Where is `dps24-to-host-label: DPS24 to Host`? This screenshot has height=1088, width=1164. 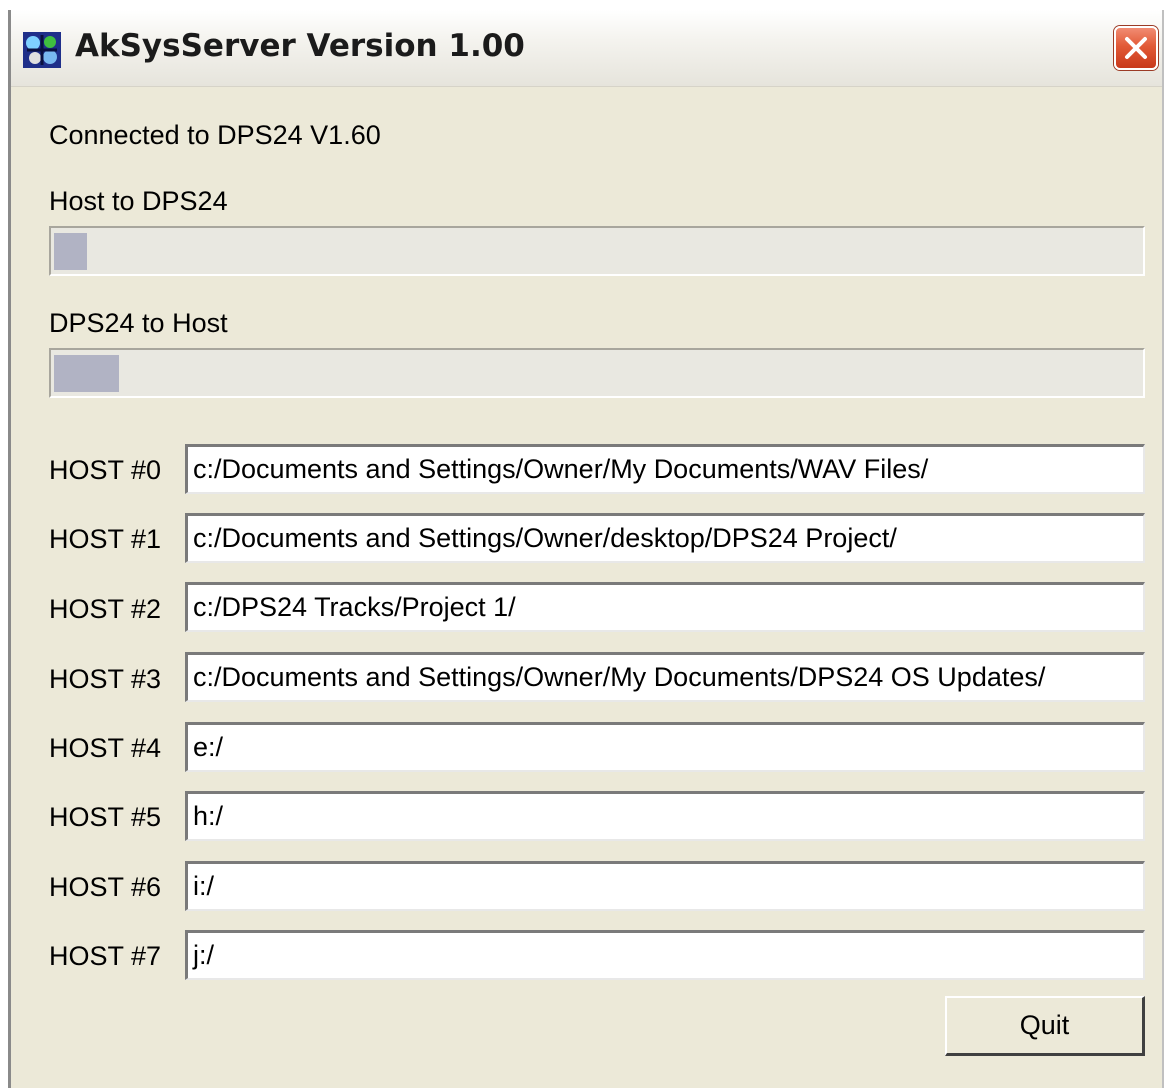
dps24-to-host-label: DPS24 to Host is located at coordinates (138, 323).